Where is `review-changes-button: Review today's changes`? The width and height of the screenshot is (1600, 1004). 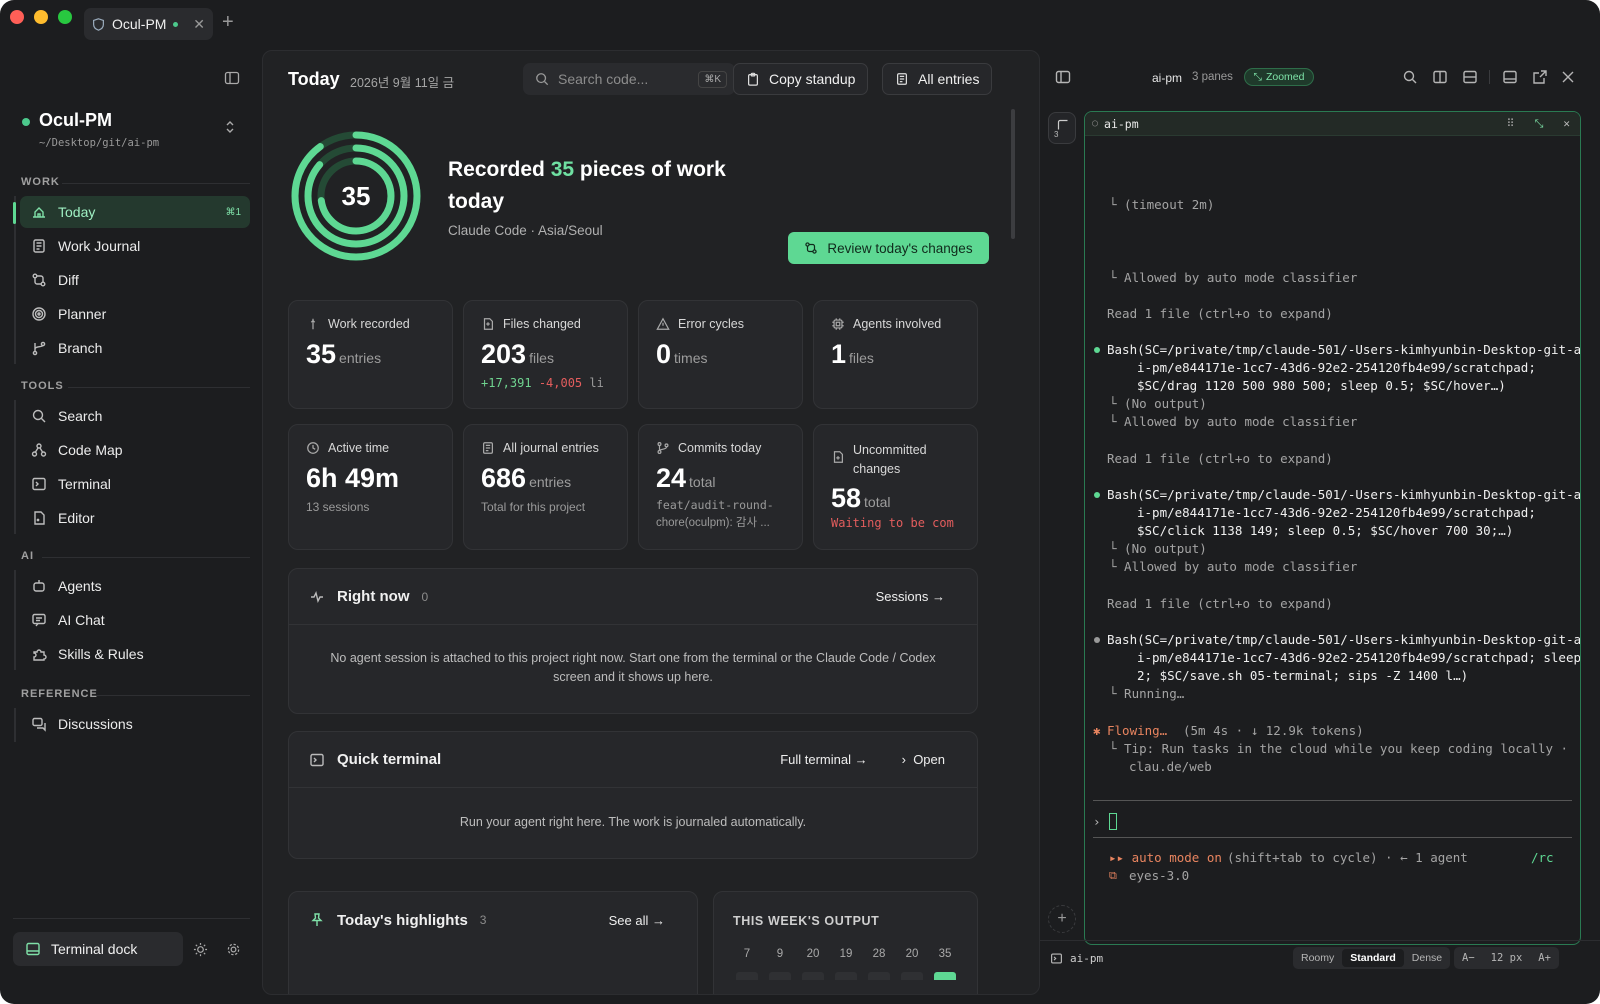
review-changes-button: Review today's changes is located at coordinates (888, 248).